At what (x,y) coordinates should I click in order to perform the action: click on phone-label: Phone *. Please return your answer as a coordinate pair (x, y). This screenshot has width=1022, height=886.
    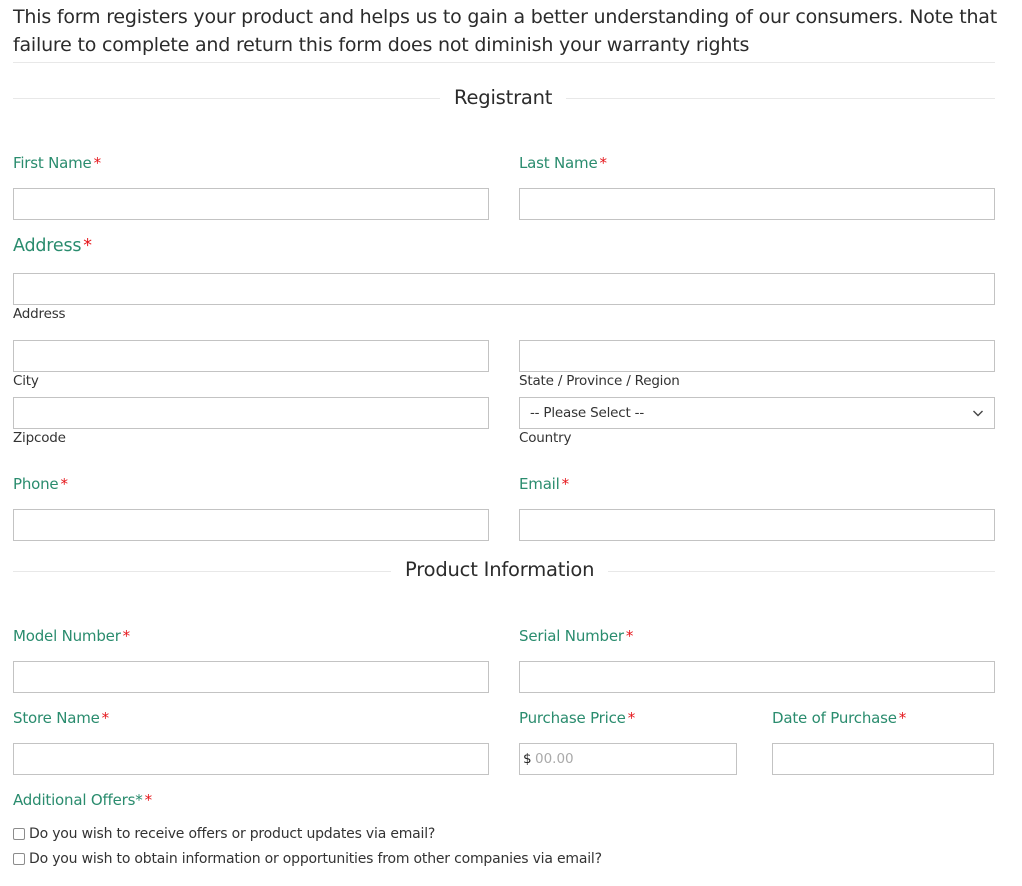
    Looking at the image, I should click on (40, 484).